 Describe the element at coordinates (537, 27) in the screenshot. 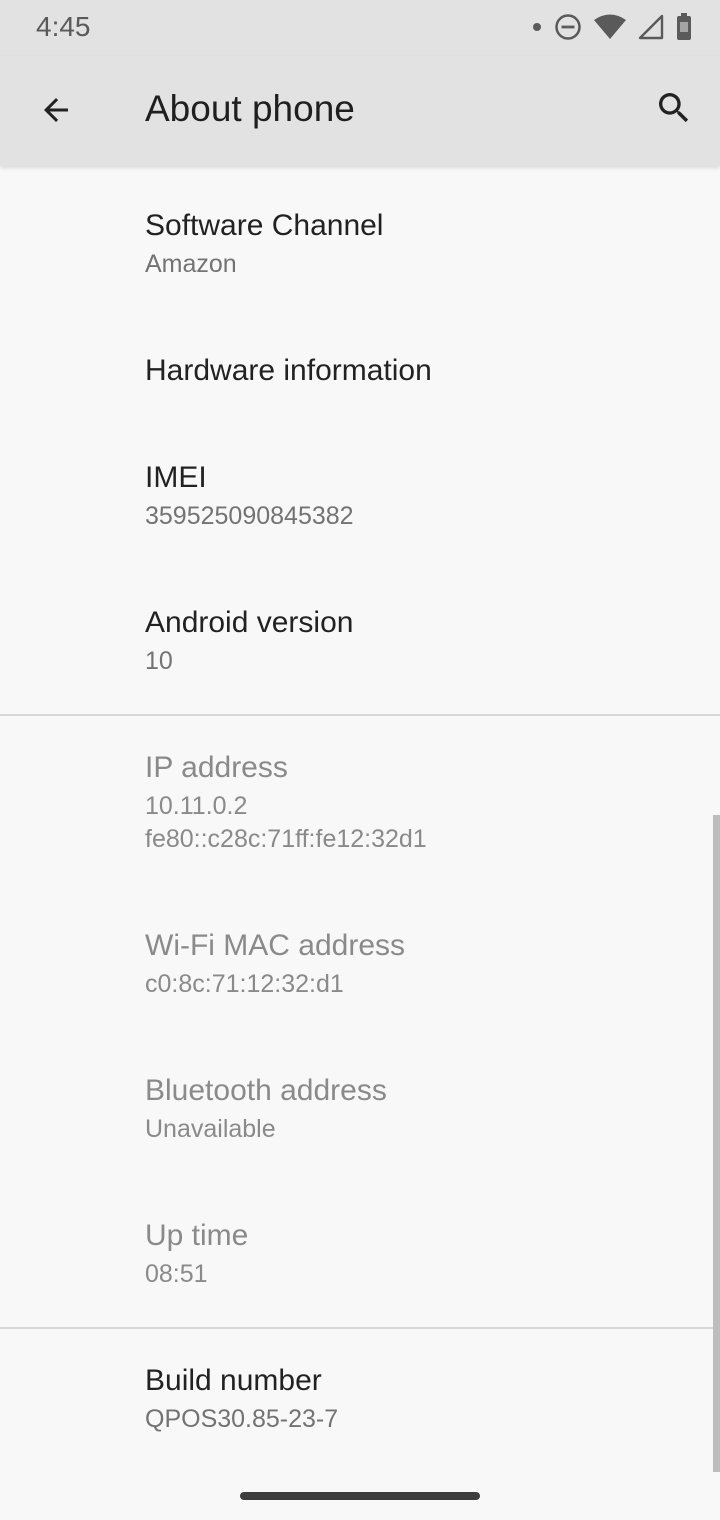

I see `notification-dot-icon` at that location.